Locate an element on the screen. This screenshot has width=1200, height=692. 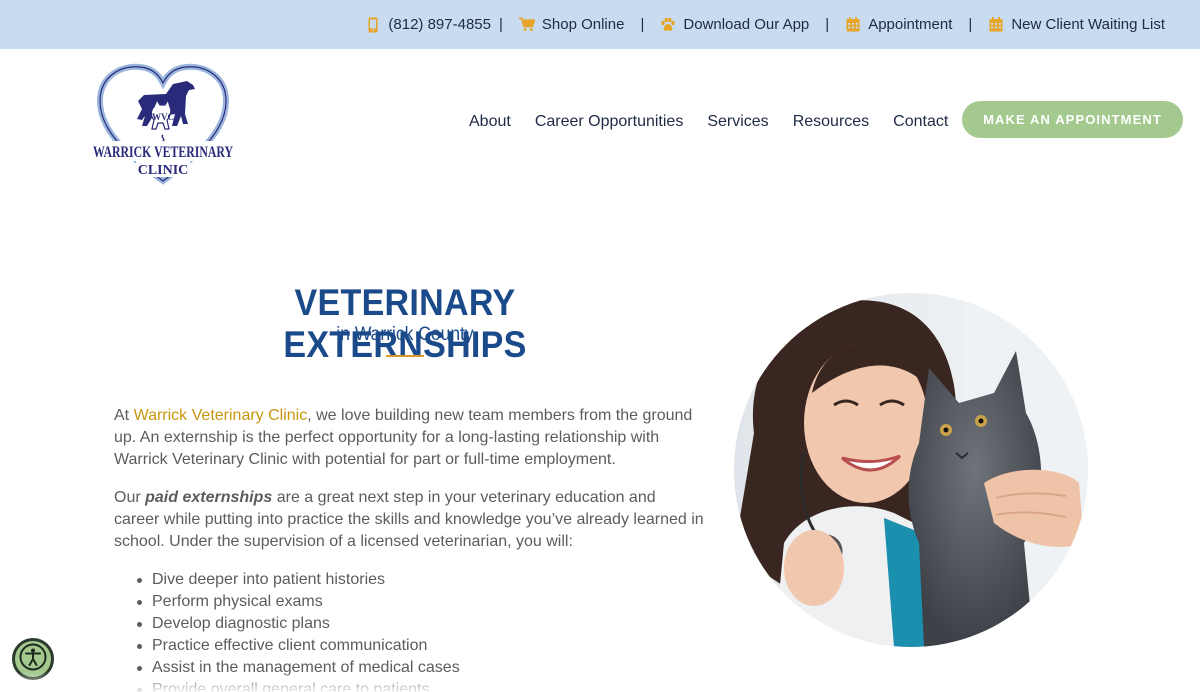
paid-externships-emphasis: paid externships is located at coordinates (209, 497).